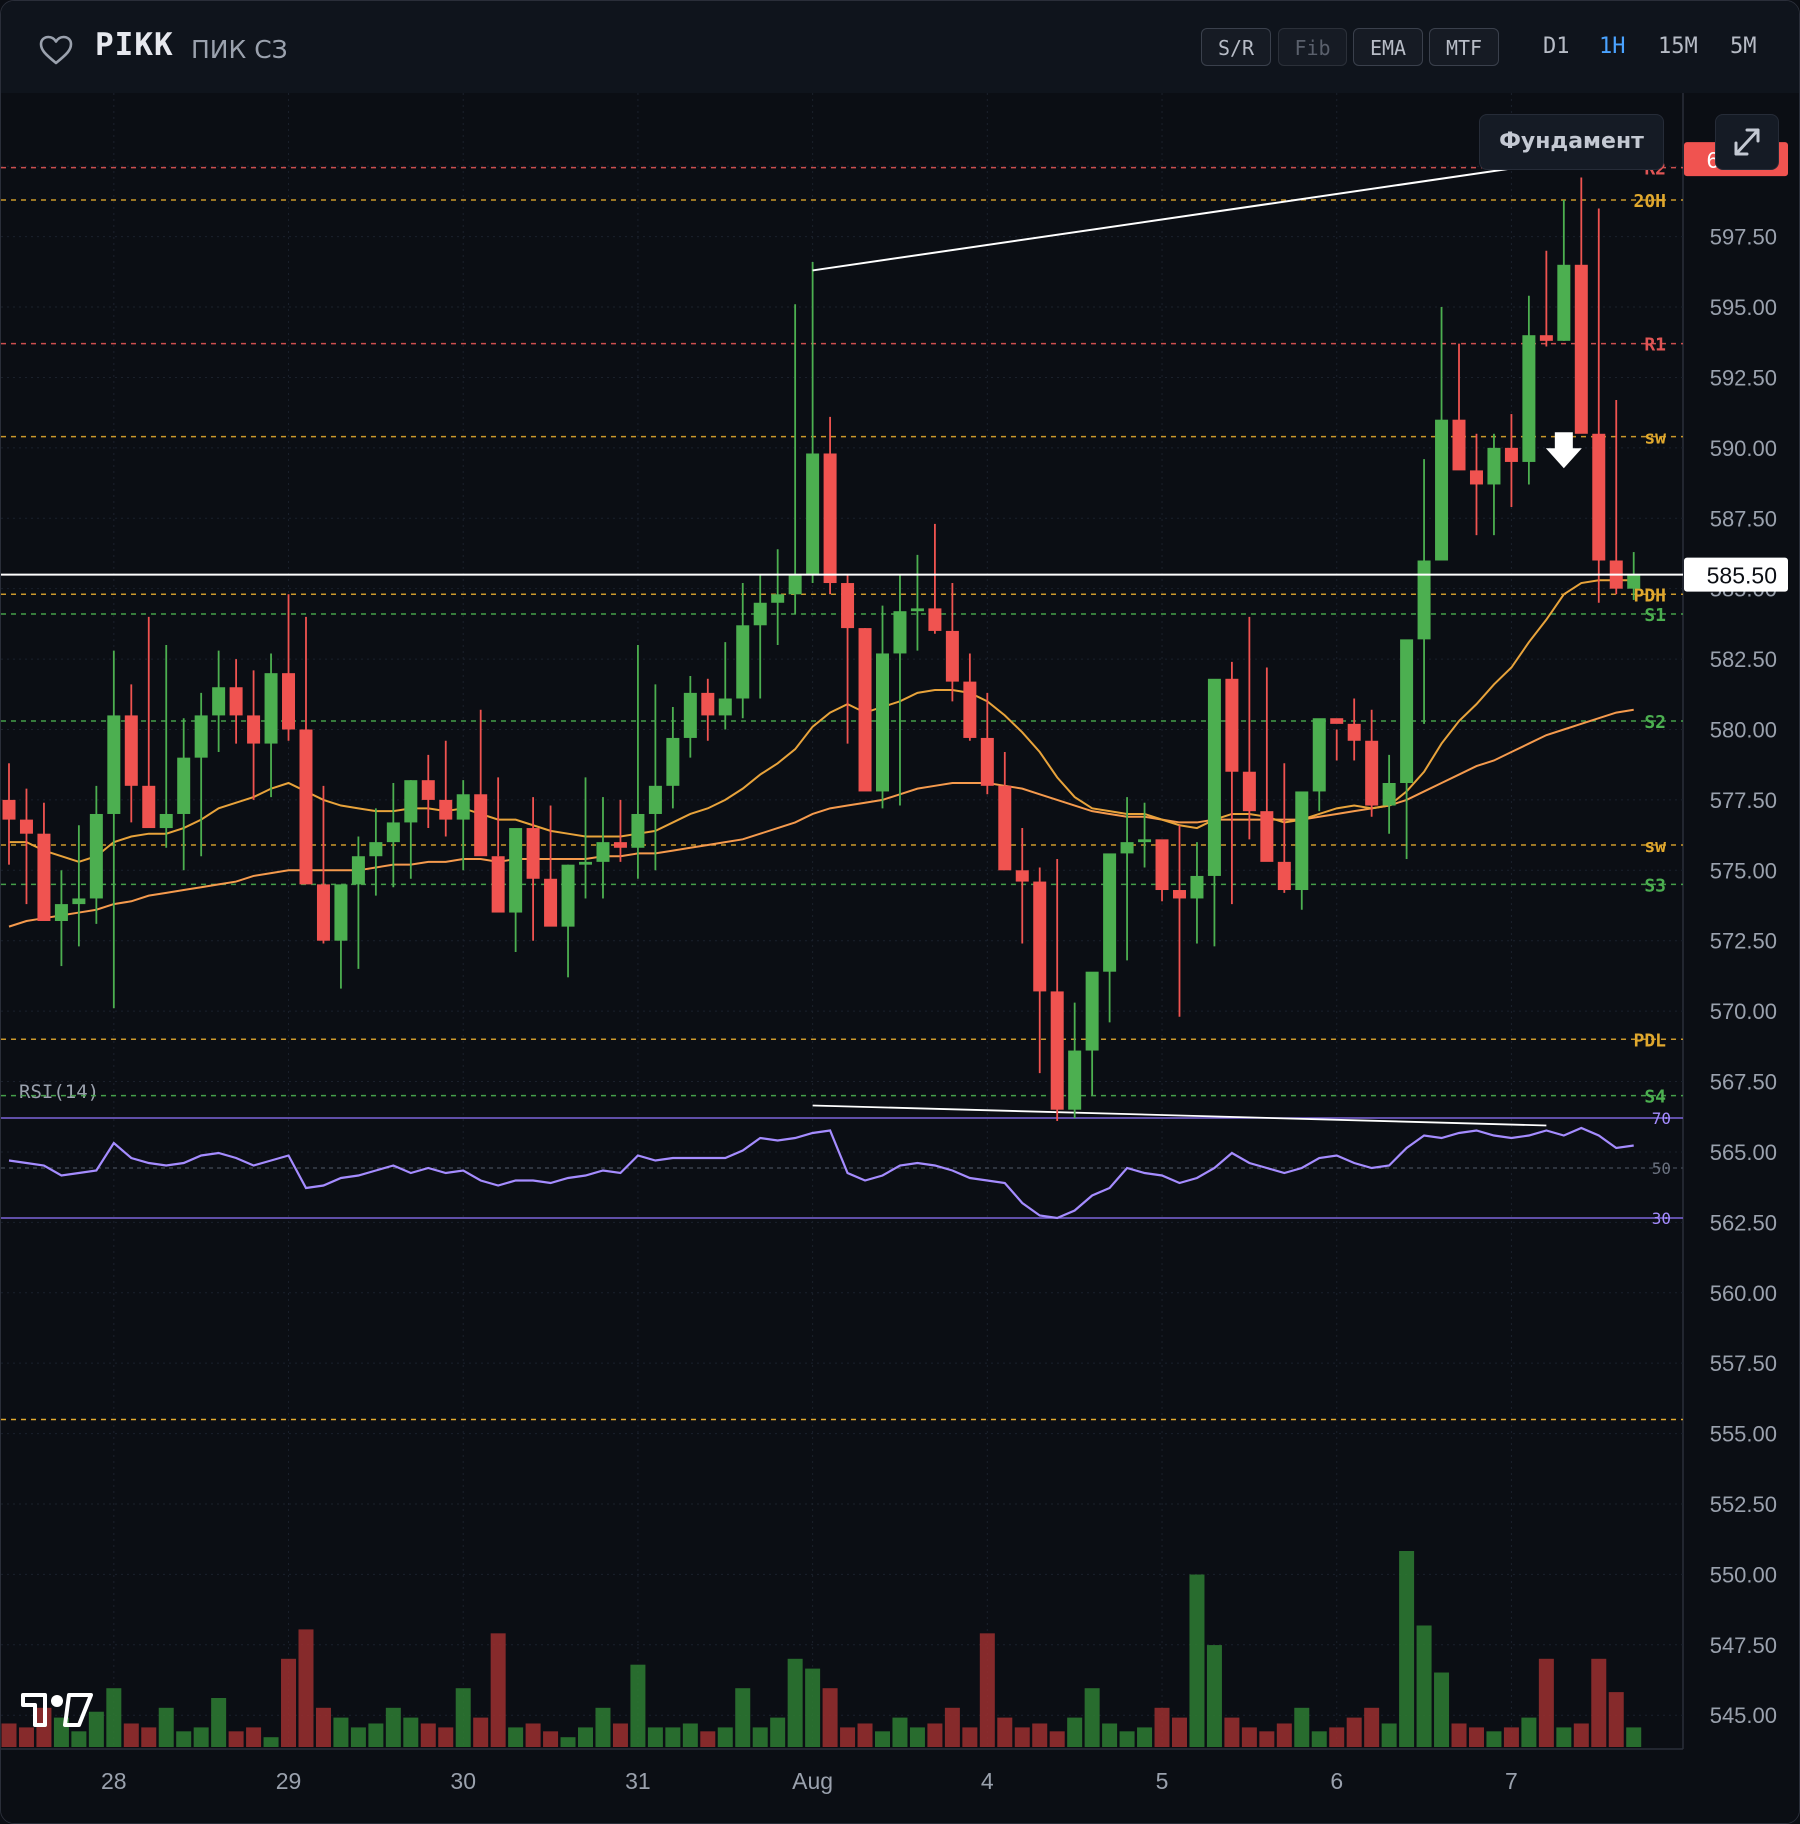  What do you see at coordinates (1464, 47) in the screenshot?
I see `mtf-toggle-button: MTF` at bounding box center [1464, 47].